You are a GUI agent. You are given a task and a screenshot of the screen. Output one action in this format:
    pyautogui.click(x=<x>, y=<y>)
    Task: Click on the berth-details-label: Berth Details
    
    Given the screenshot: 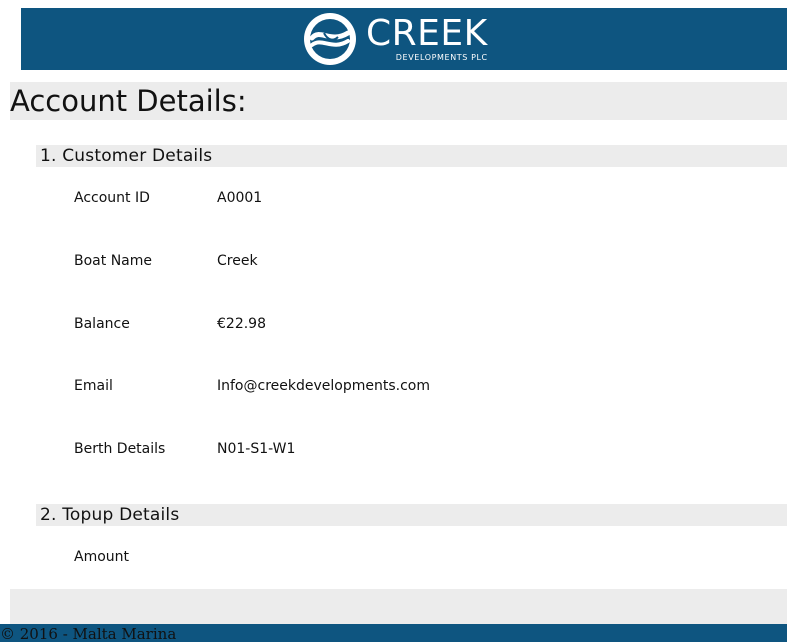 What is the action you would take?
    pyautogui.click(x=120, y=449)
    